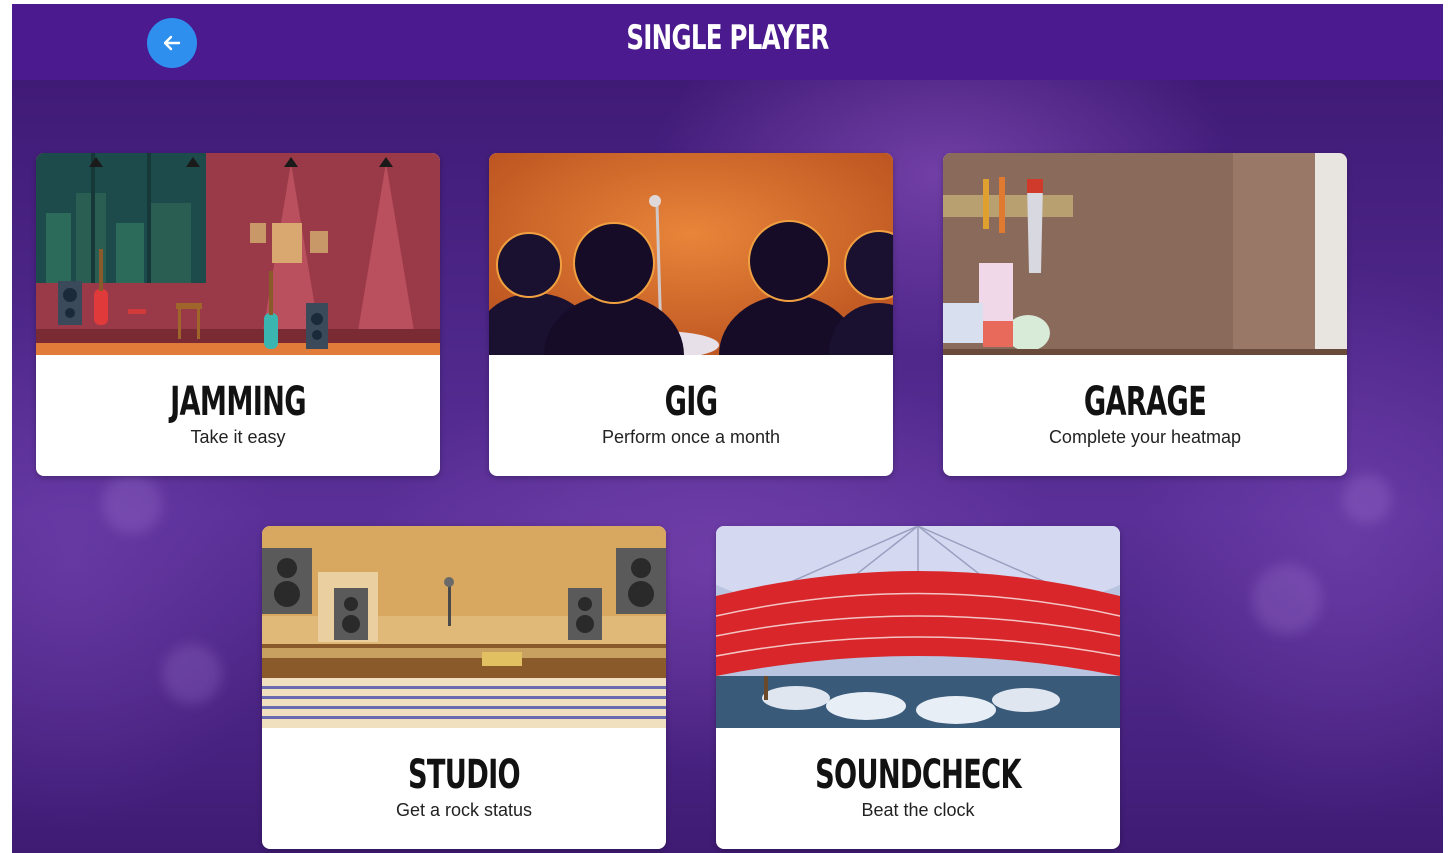 Image resolution: width=1455 pixels, height=853 pixels. Describe the element at coordinates (691, 402) in the screenshot. I see `mode-title: GIG` at that location.